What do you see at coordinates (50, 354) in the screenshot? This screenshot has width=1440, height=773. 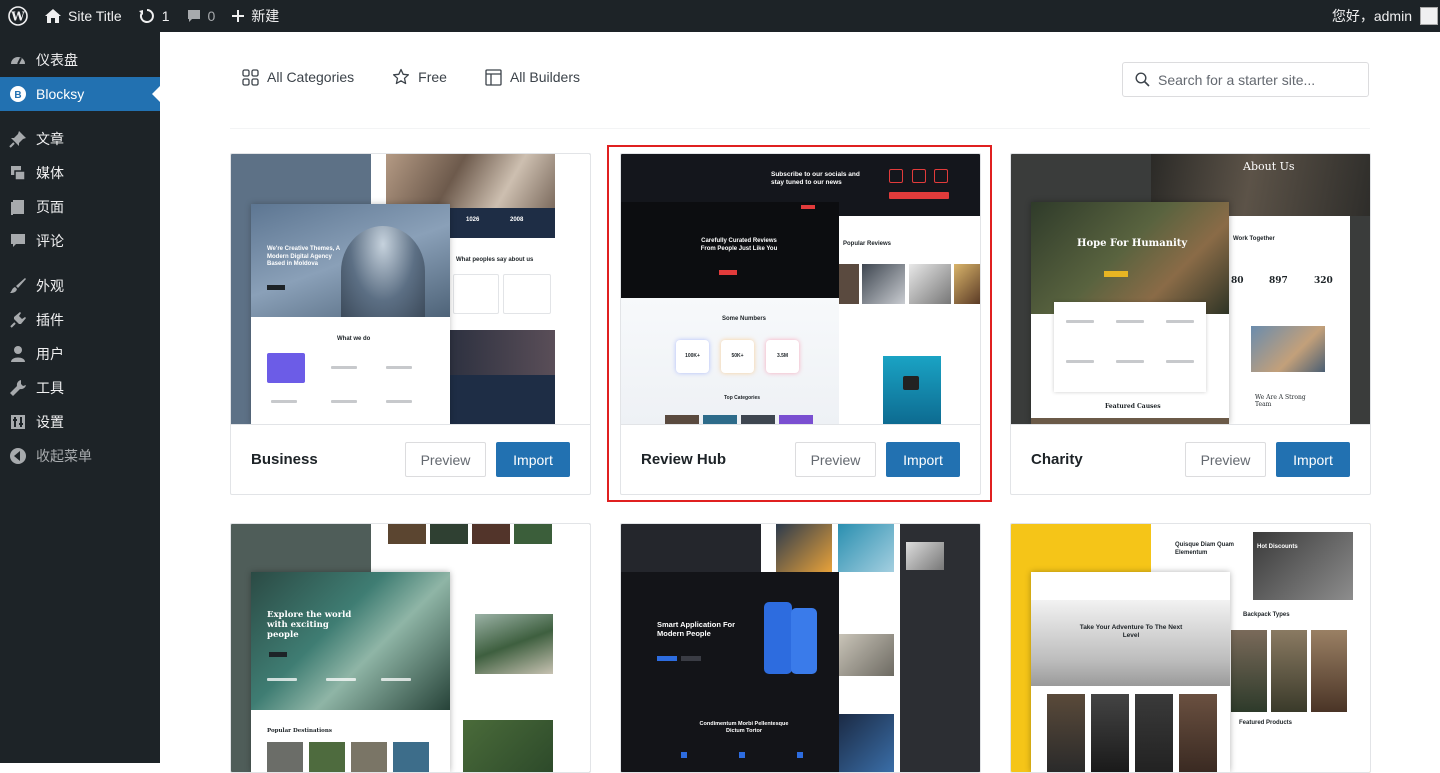 I see `sidebar-item-label: 用户` at bounding box center [50, 354].